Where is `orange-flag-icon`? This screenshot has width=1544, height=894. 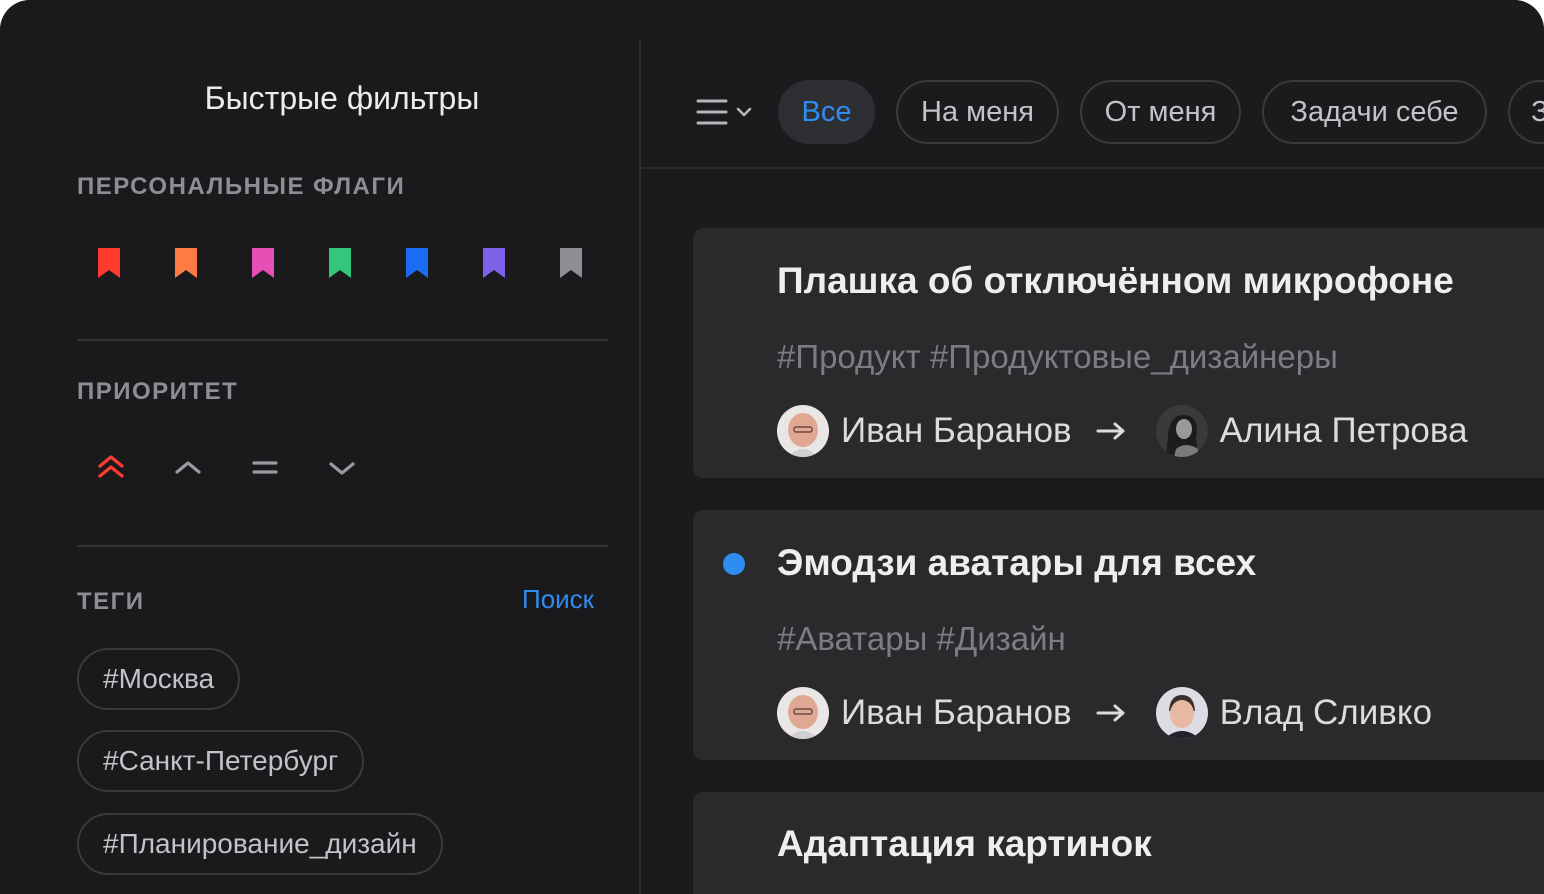
orange-flag-icon is located at coordinates (186, 263).